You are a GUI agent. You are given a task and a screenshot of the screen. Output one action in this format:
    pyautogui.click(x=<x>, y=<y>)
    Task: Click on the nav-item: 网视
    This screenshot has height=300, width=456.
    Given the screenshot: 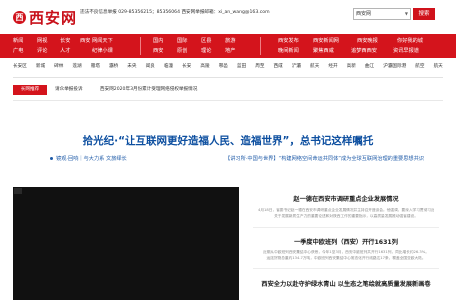 What is the action you would take?
    pyautogui.click(x=42, y=41)
    